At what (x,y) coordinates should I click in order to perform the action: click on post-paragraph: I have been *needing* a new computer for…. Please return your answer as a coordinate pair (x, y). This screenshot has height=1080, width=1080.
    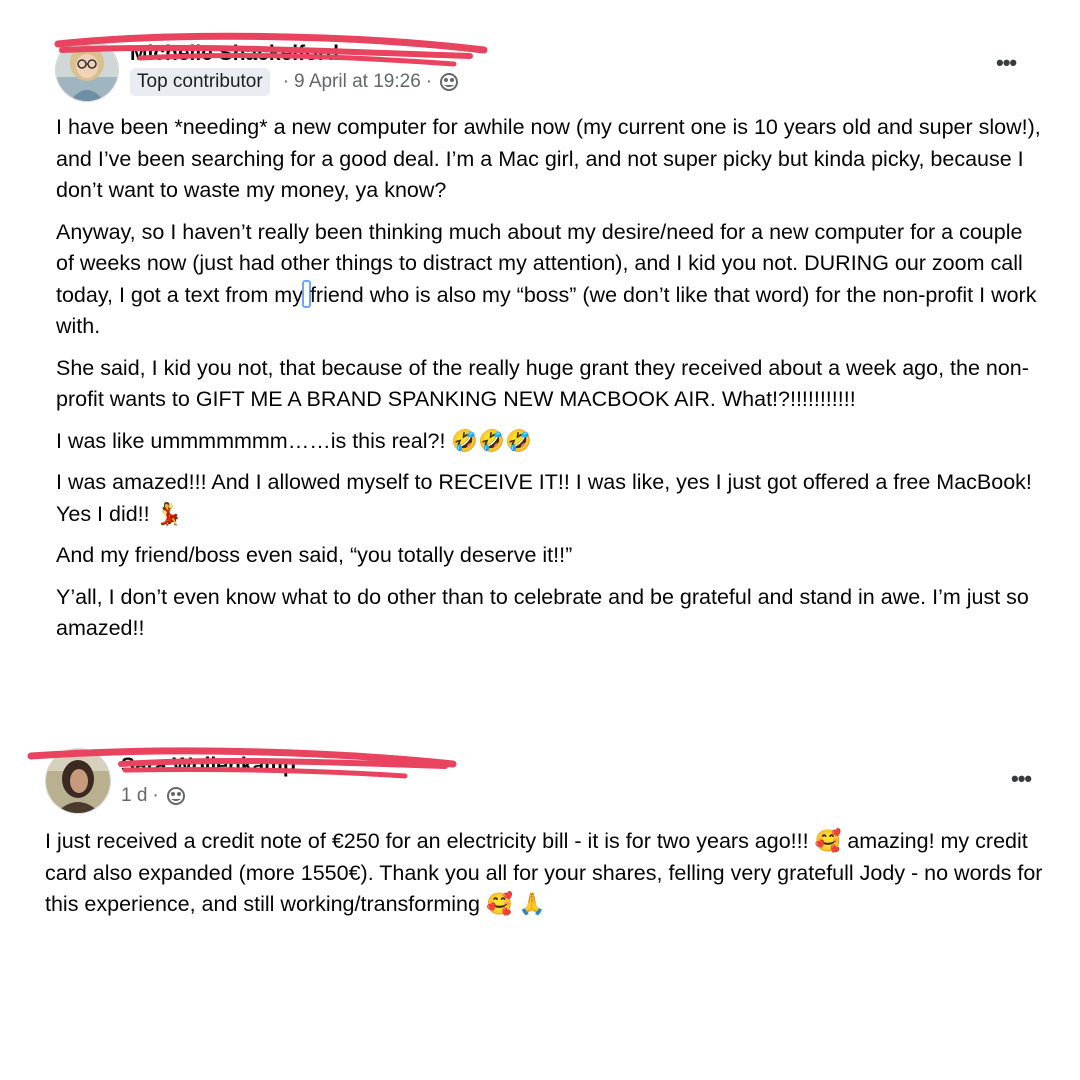
    Looking at the image, I should click on (548, 158).